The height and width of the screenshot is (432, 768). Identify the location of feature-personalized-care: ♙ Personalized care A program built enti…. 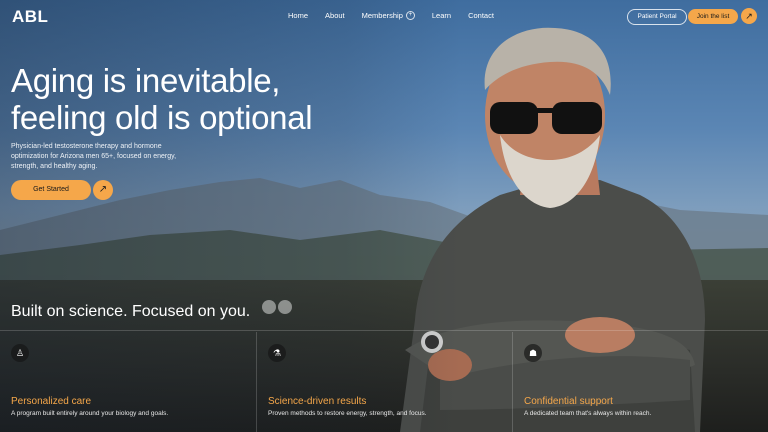
(128, 382).